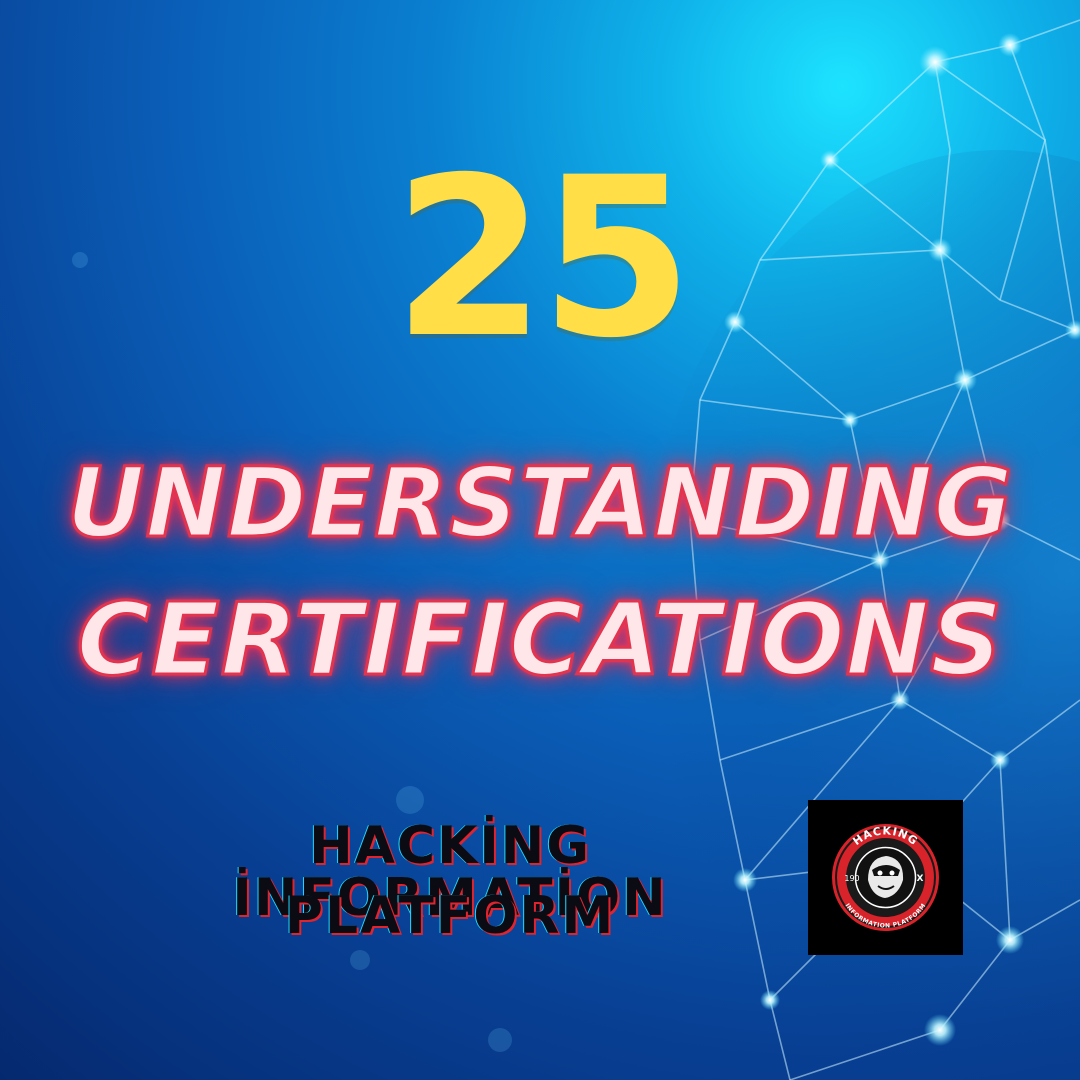 This screenshot has height=1080, width=1080. What do you see at coordinates (920, 879) in the screenshot?
I see `logo-right-text: X` at bounding box center [920, 879].